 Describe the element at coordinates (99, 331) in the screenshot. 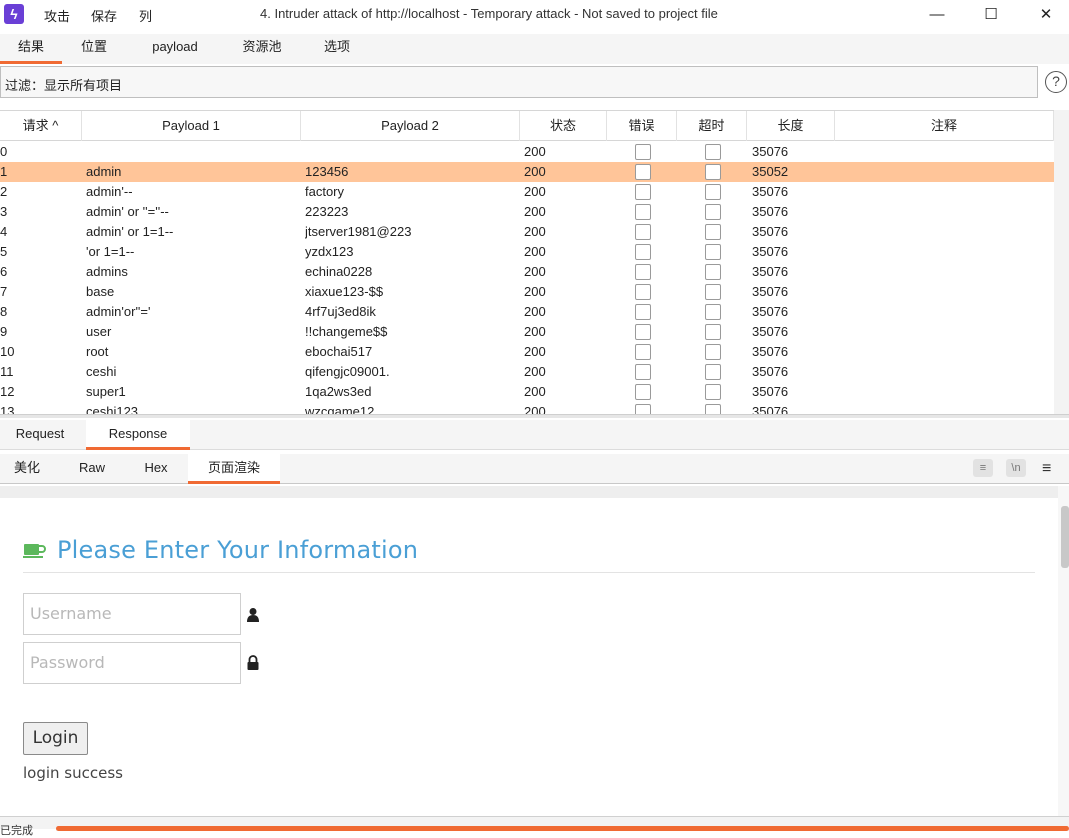

I see `cell-payload1: user` at that location.